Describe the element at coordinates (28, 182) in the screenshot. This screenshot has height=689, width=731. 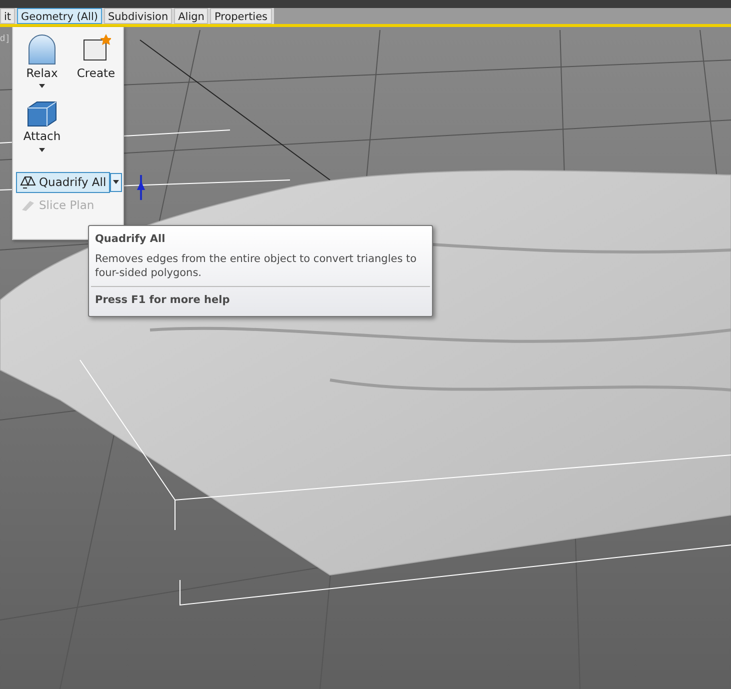
I see `quad-mesh-icon` at that location.